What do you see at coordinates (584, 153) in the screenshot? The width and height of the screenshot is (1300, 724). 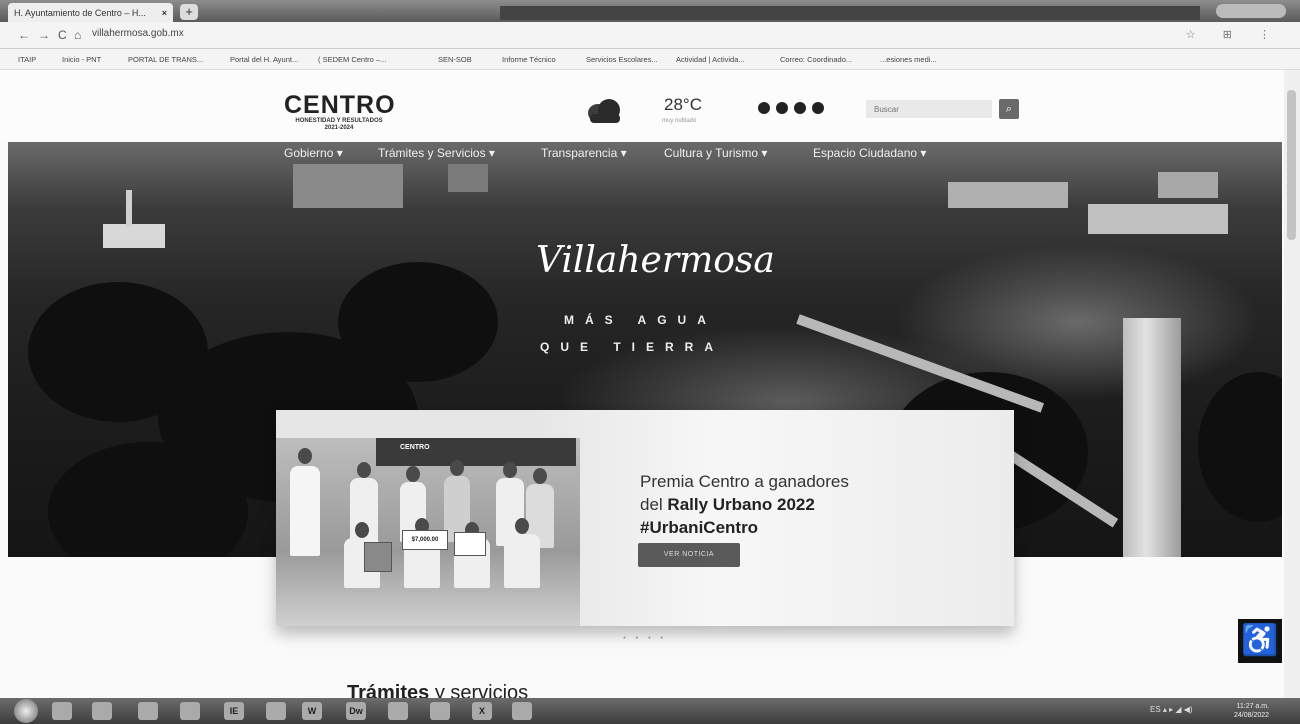 I see `menu-item-transparencia: Transparencia ▾` at bounding box center [584, 153].